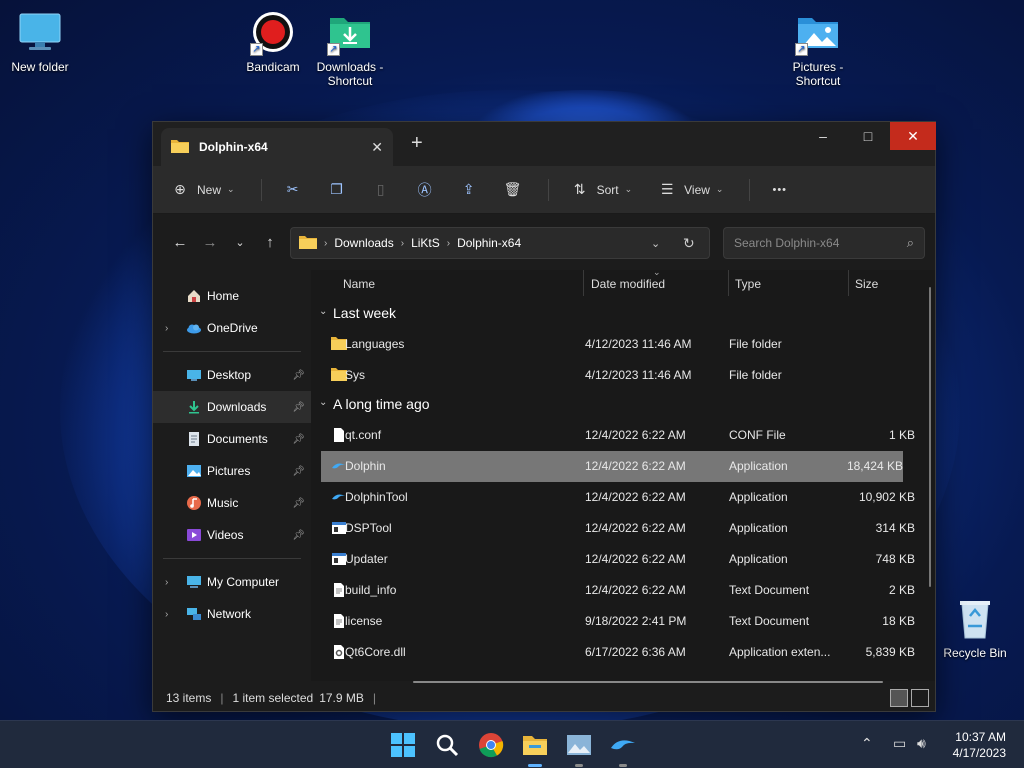 This screenshot has width=1024, height=768. What do you see at coordinates (377, 147) in the screenshot?
I see `tab-close-icon: ✕` at bounding box center [377, 147].